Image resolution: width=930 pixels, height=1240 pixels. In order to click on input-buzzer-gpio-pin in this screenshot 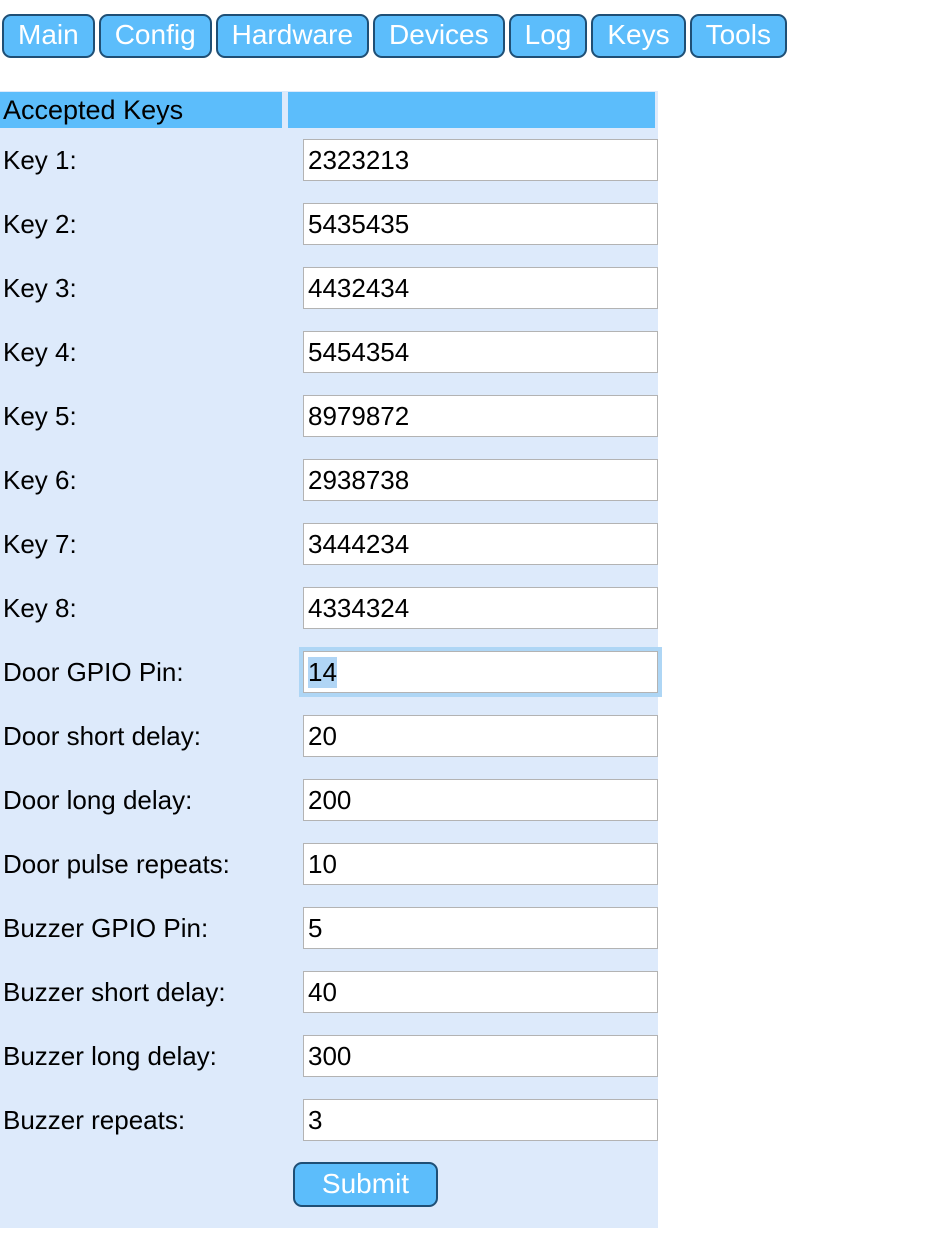, I will do `click(480, 928)`.